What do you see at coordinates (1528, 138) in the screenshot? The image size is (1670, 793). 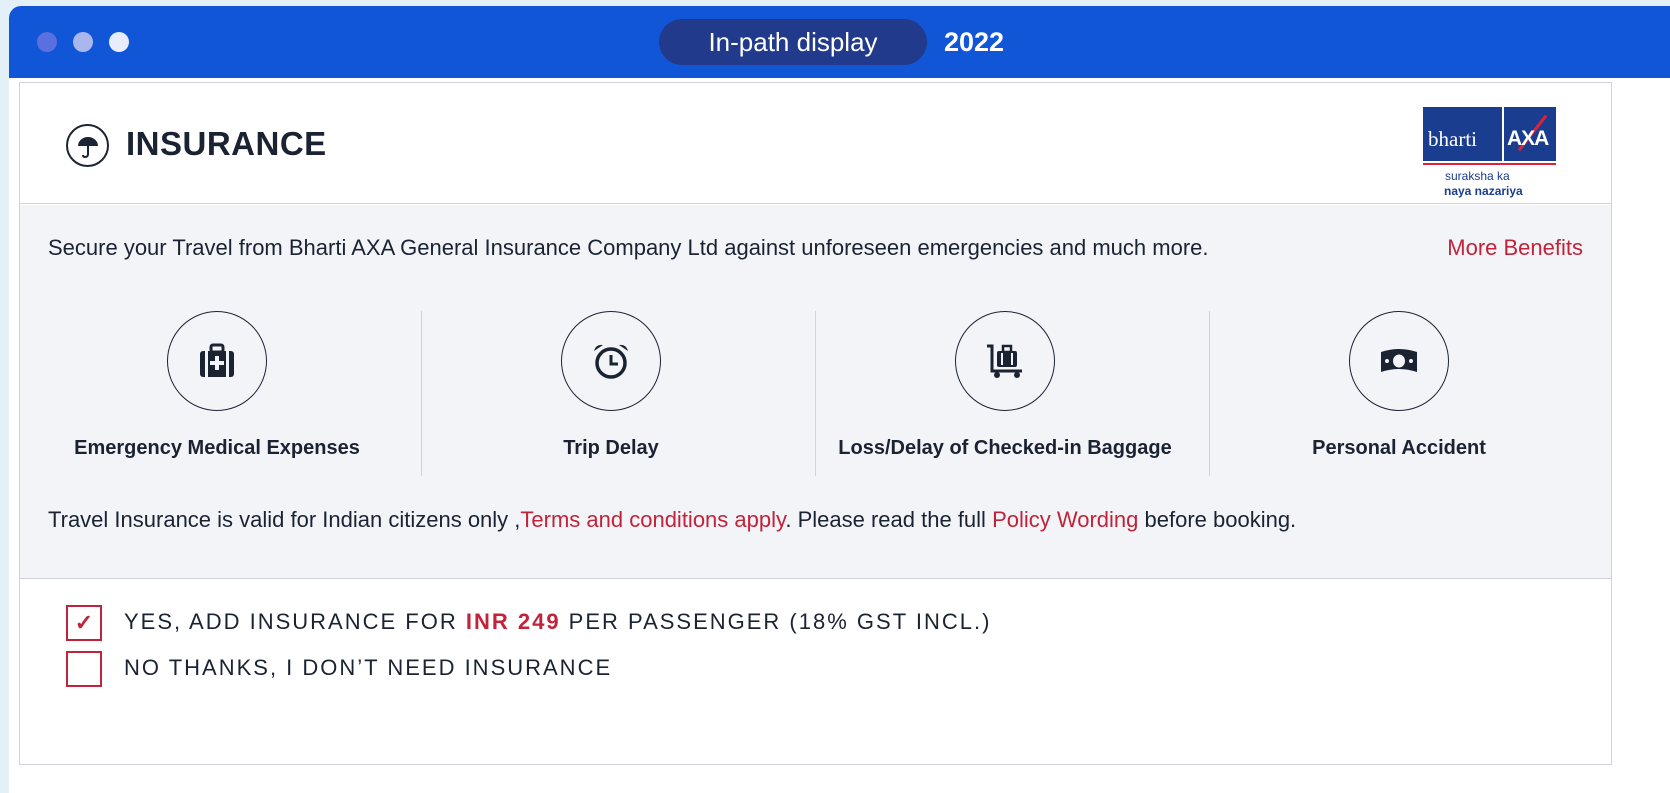 I see `logo-brand-right: AXA` at bounding box center [1528, 138].